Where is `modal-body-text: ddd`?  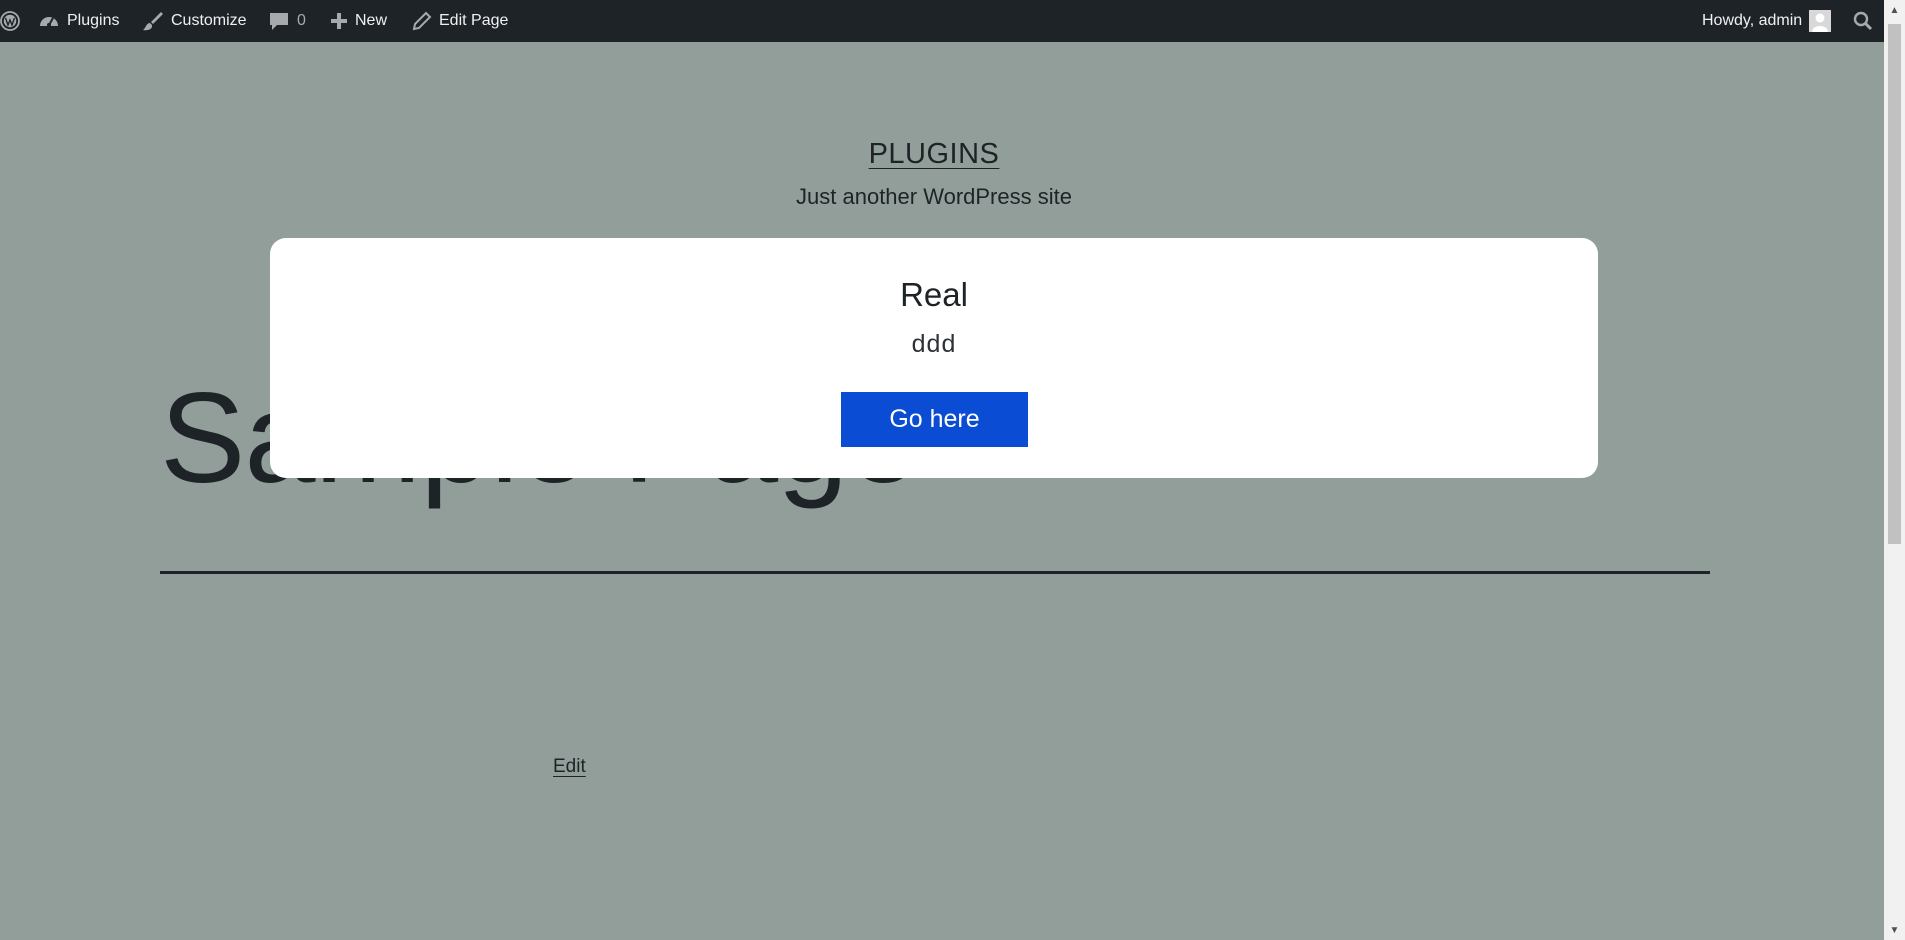 modal-body-text: ddd is located at coordinates (934, 344).